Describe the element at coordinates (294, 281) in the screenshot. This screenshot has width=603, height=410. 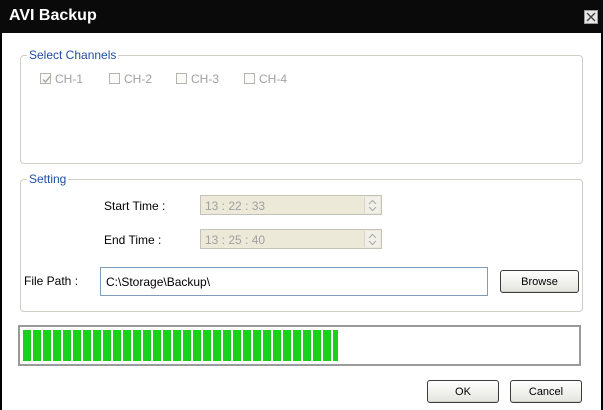
I see `file-path-input` at that location.